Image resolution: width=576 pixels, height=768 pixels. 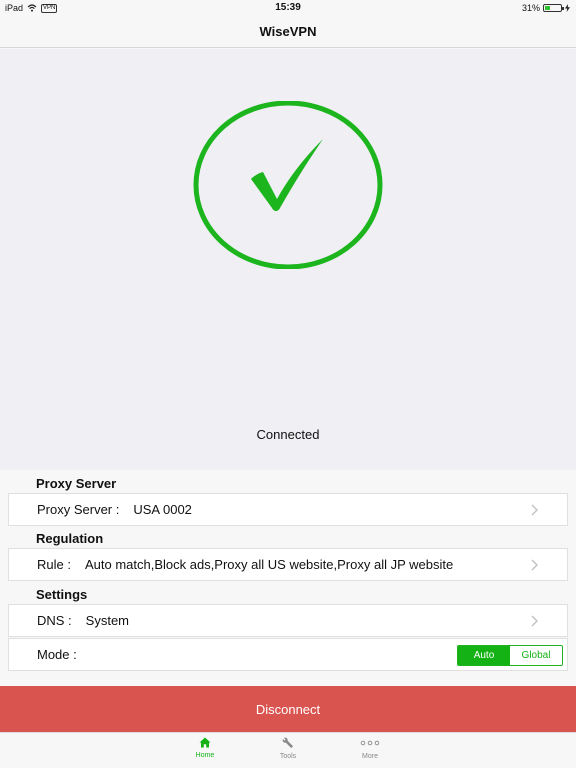 I want to click on proxy-server-value: USA 0002, so click(x=162, y=509).